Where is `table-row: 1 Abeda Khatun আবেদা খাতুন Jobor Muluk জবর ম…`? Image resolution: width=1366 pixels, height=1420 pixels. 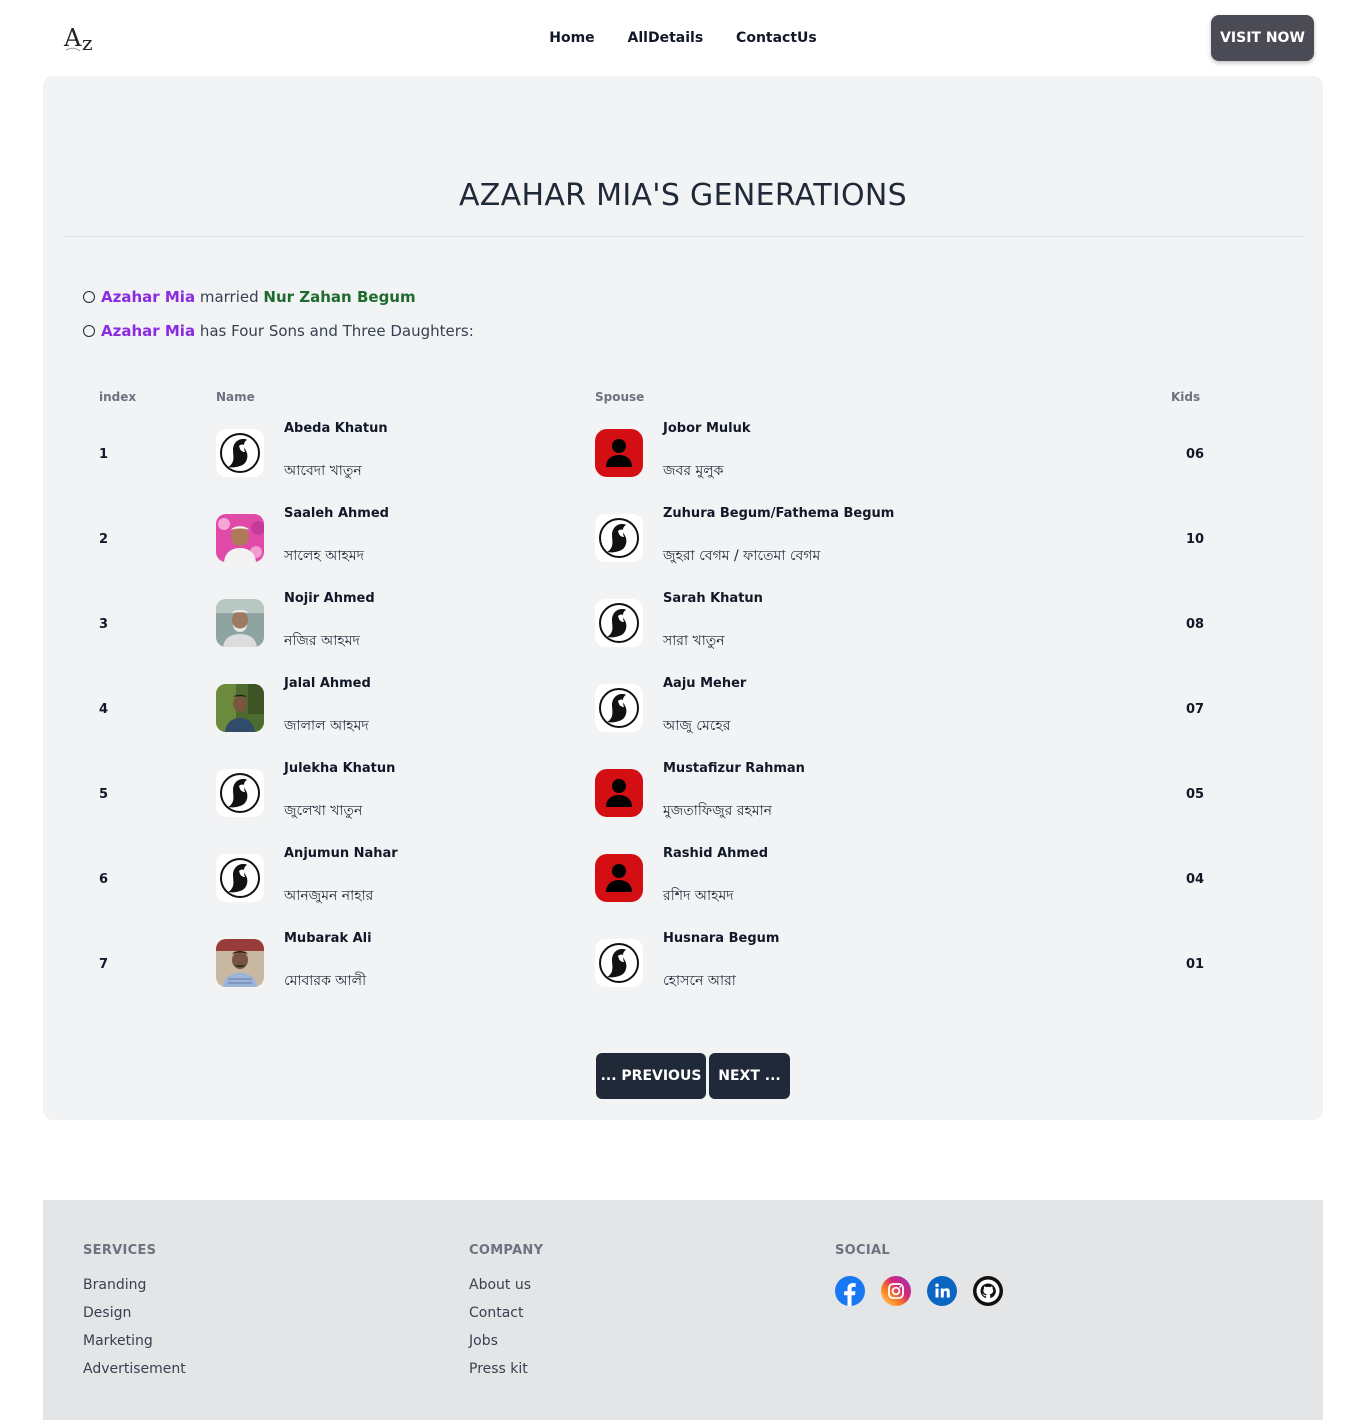
table-row: 1 Abeda Khatun আবেদা খাতুন Jobor Muluk জবর ম… is located at coordinates (683, 459).